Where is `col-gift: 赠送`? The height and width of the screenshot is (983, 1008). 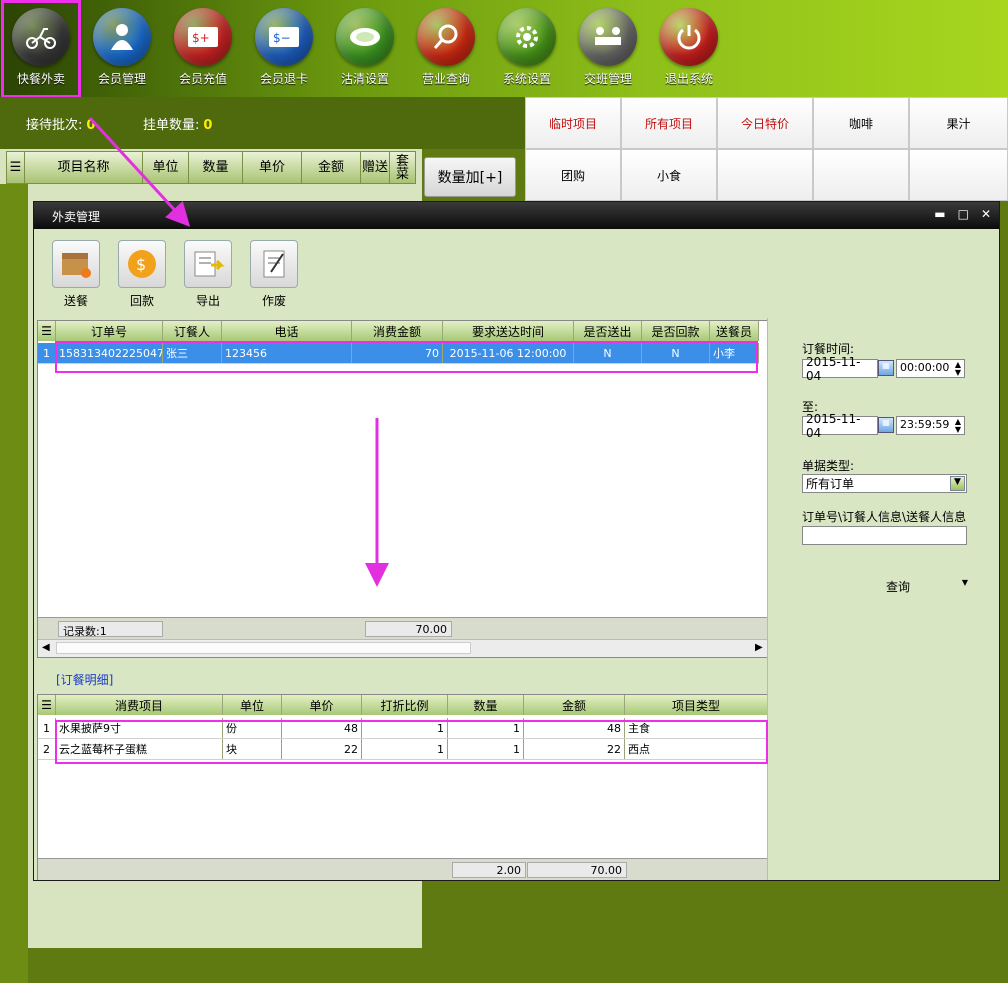
col-gift: 赠送 is located at coordinates (375, 167).